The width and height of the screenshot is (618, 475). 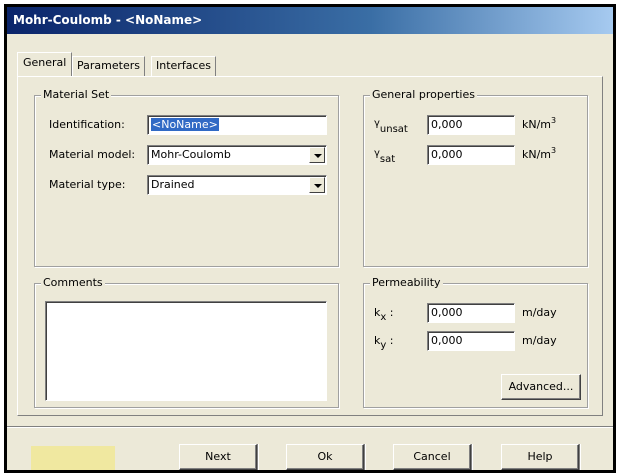 I want to click on ky-colon: :, so click(x=391, y=340).